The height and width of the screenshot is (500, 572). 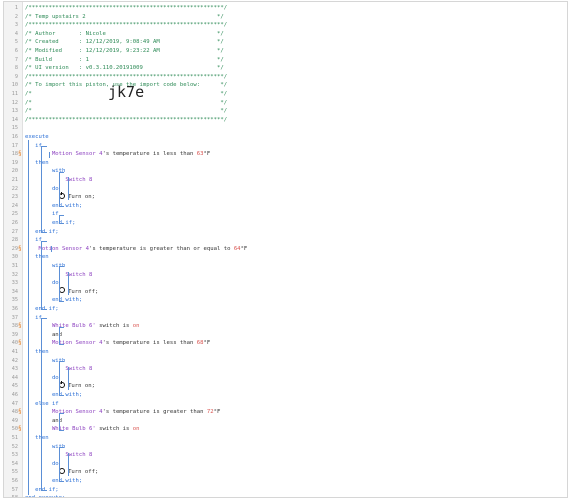 What do you see at coordinates (149, 343) in the screenshot?
I see `code-text: 's temperature is less than` at bounding box center [149, 343].